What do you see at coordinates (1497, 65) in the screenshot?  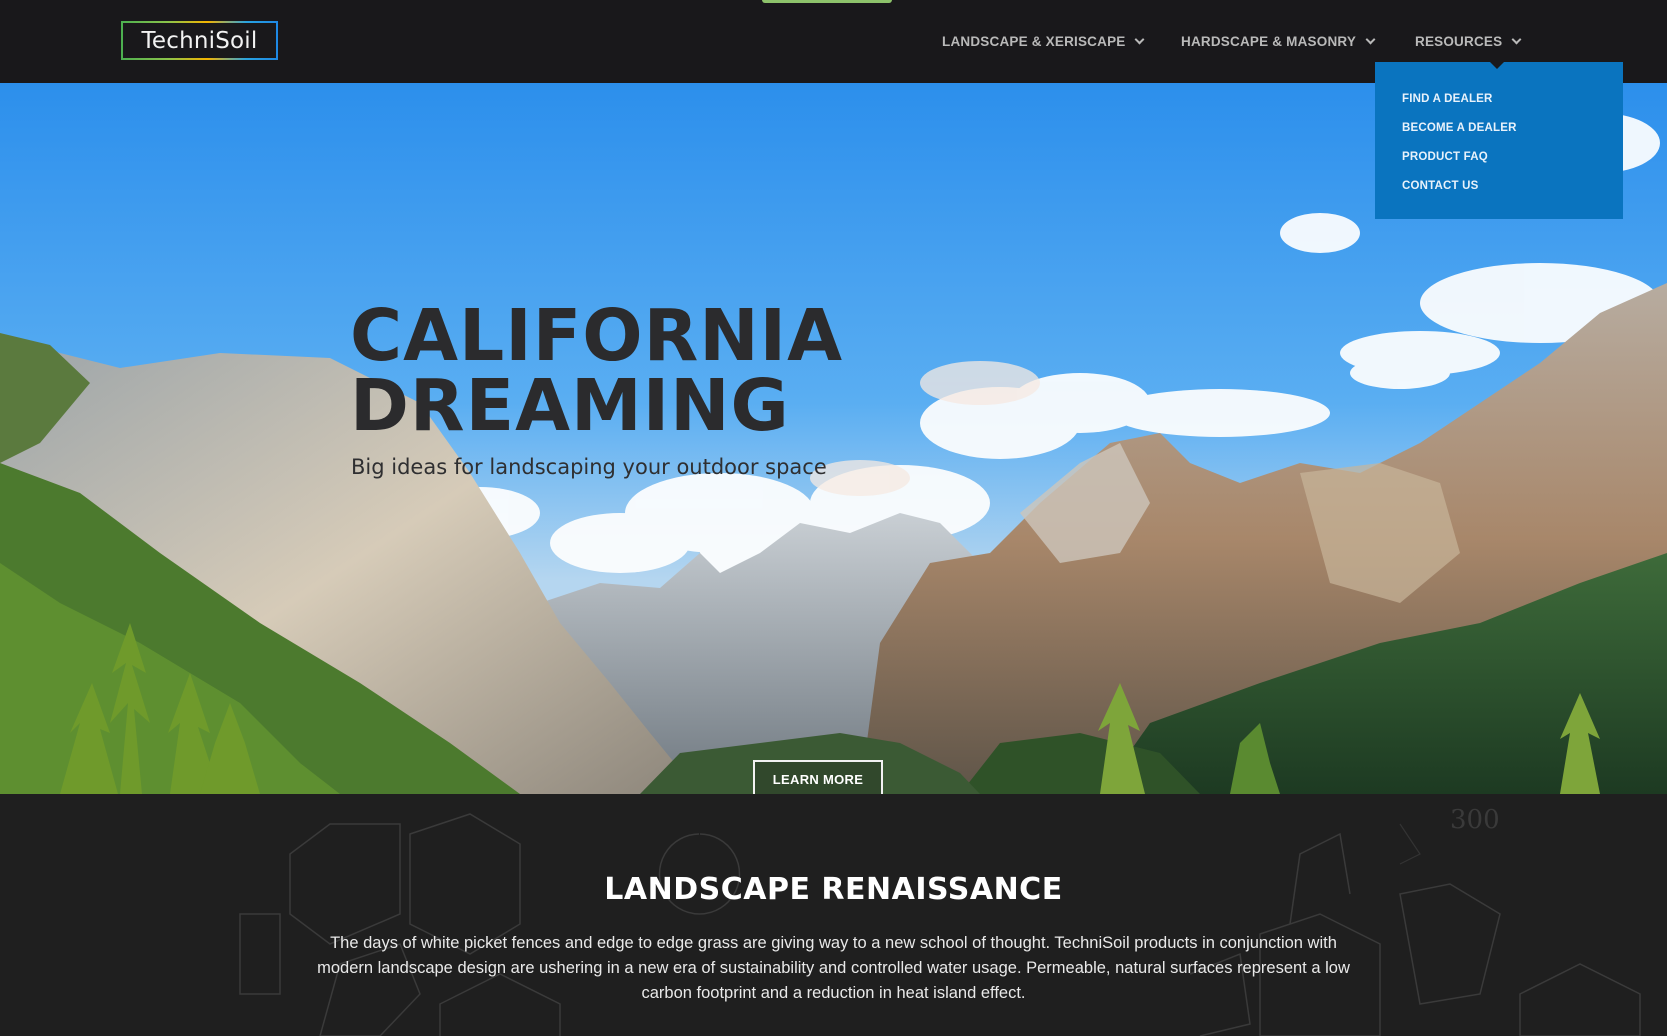 I see `dropdown-notch` at bounding box center [1497, 65].